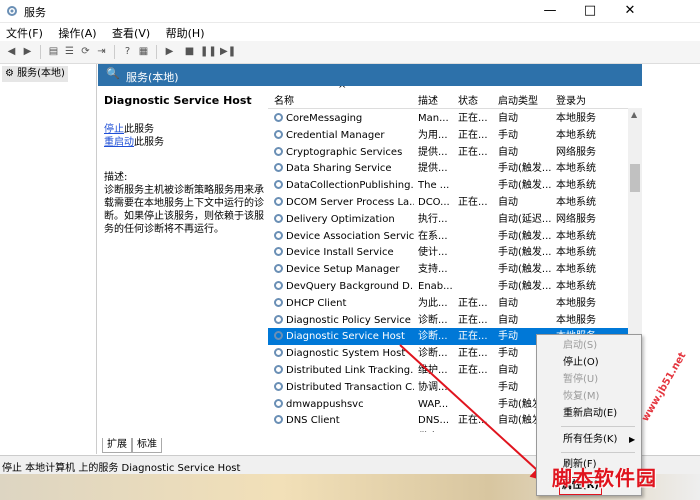 This screenshot has height=500, width=700. What do you see at coordinates (604, 478) in the screenshot?
I see `watermark-brand: 脚本软件园` at bounding box center [604, 478].